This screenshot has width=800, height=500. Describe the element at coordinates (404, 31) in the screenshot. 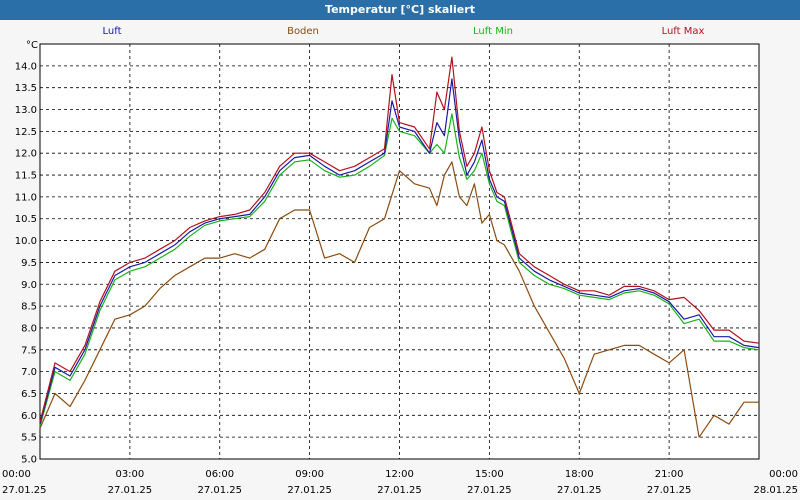

I see `legend: Luft Boden Luft Min Luft Max` at that location.